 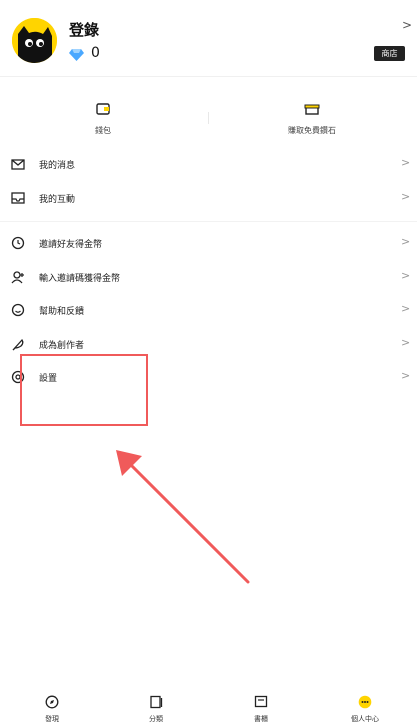 I want to click on nav-category: 分類, so click(x=156, y=709).